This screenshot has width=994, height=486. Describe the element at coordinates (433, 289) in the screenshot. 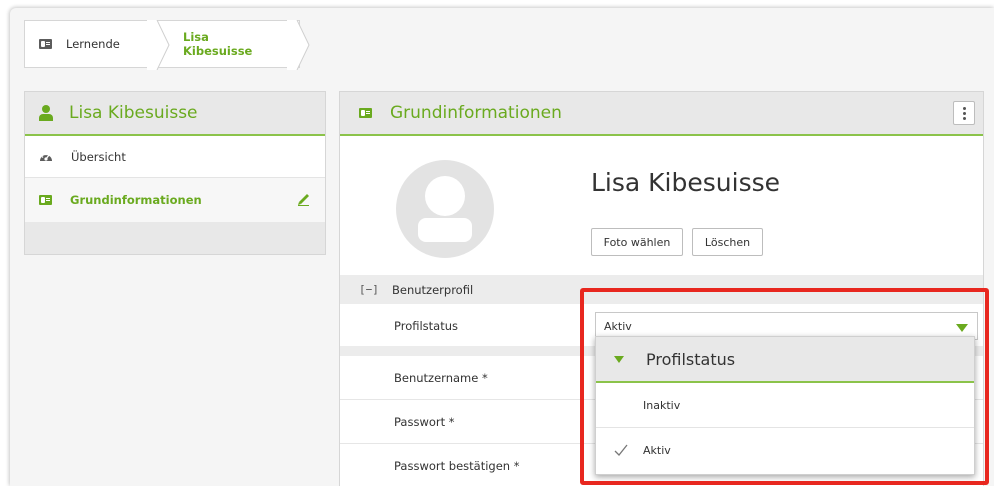

I see `section-title: Benutzerprofil` at that location.